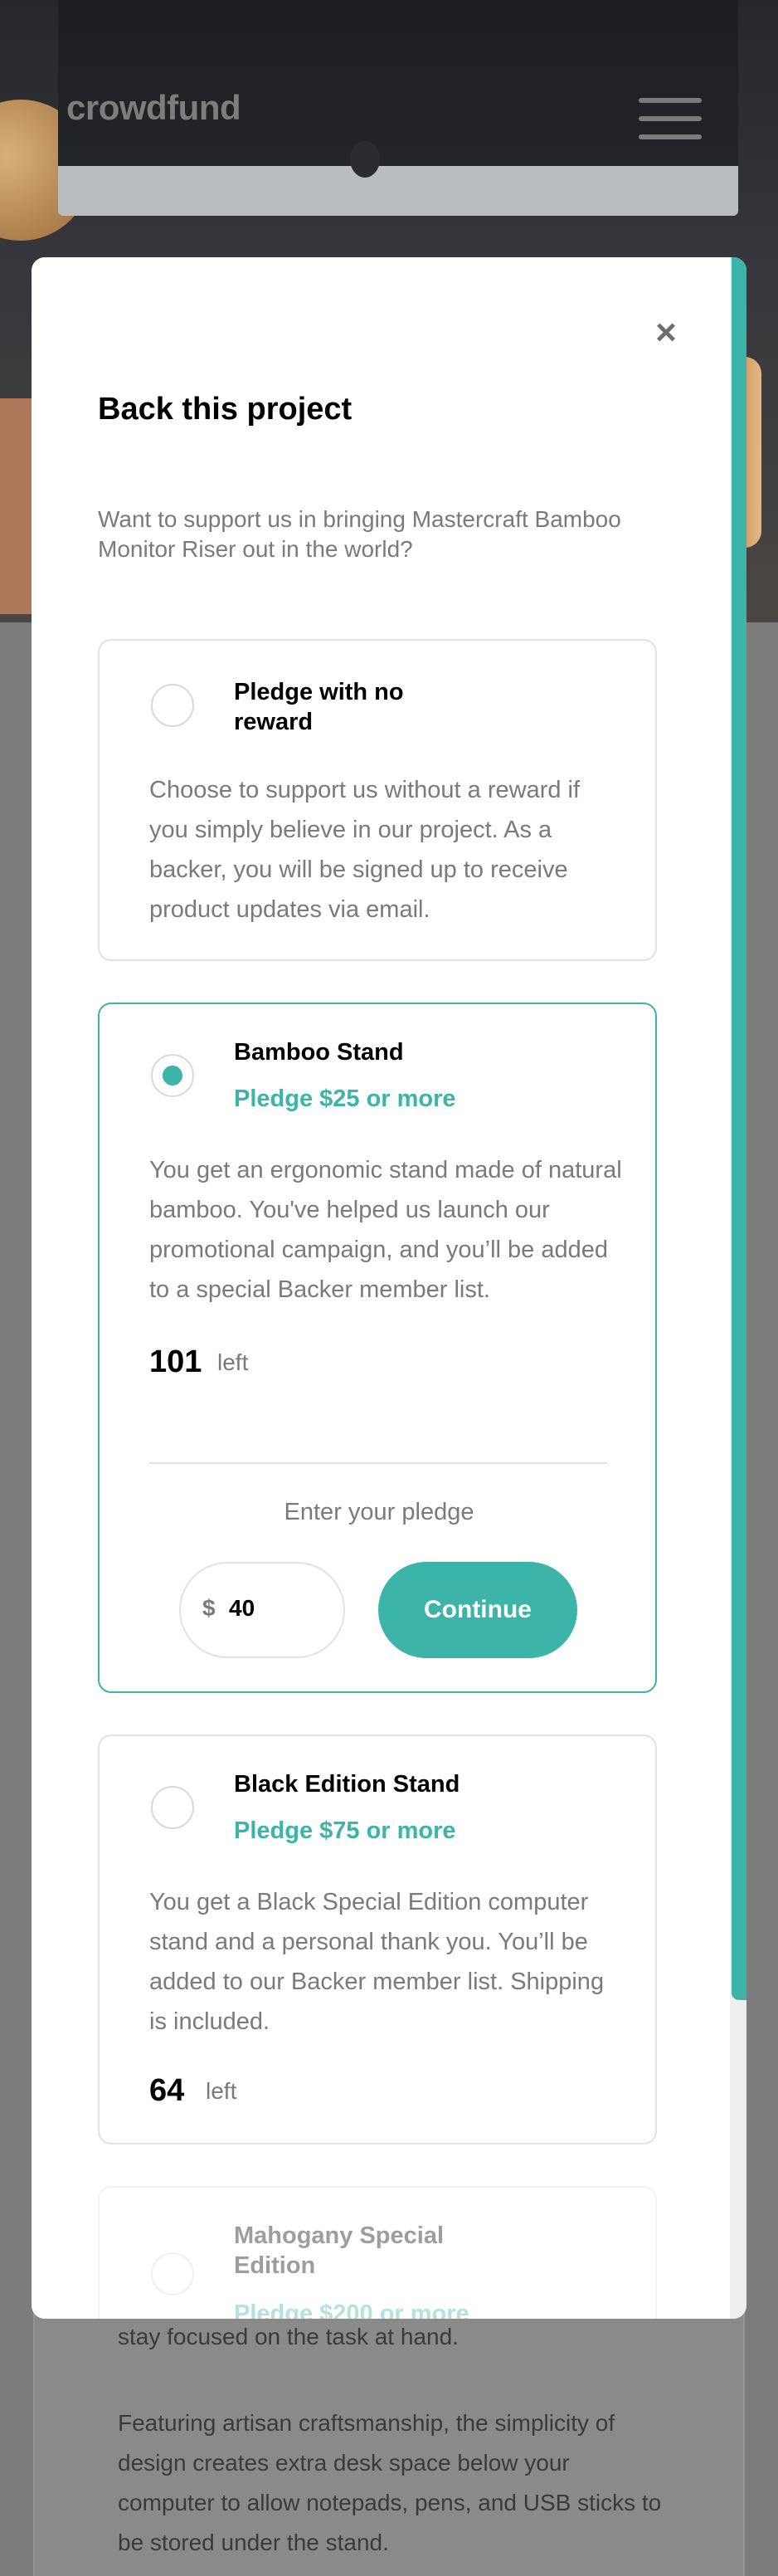 The image size is (778, 2576). What do you see at coordinates (379, 1512) in the screenshot?
I see `enter-pledge-label: Enter your pledge` at bounding box center [379, 1512].